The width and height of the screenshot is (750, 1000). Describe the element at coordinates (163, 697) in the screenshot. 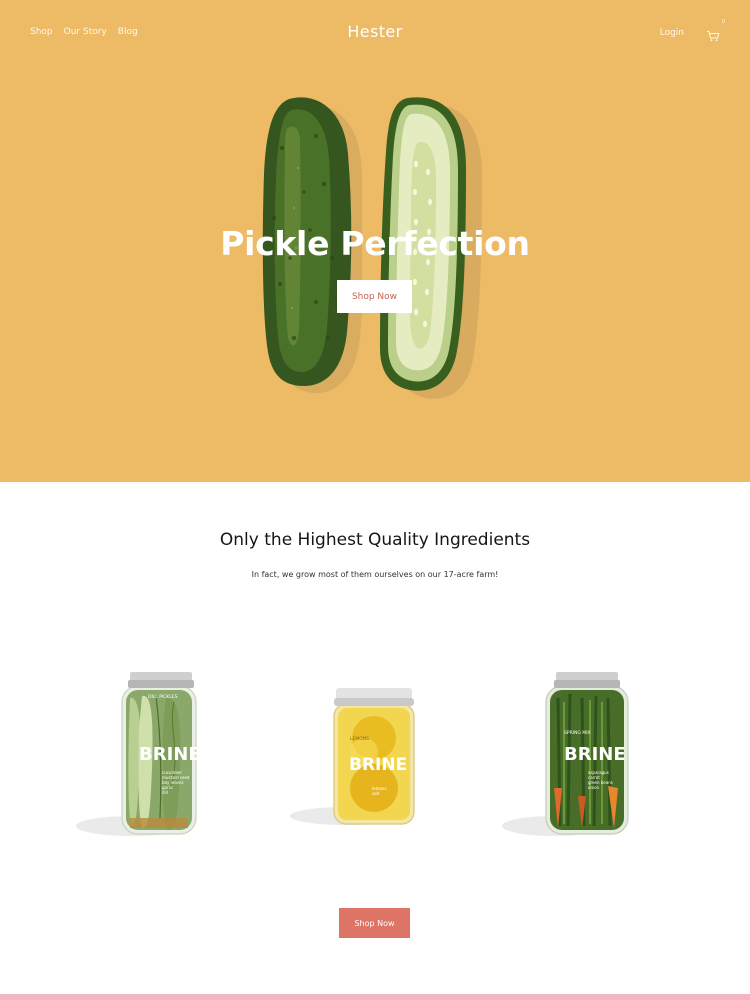

I see `jar-1-product-name: DILL PICKLES` at that location.